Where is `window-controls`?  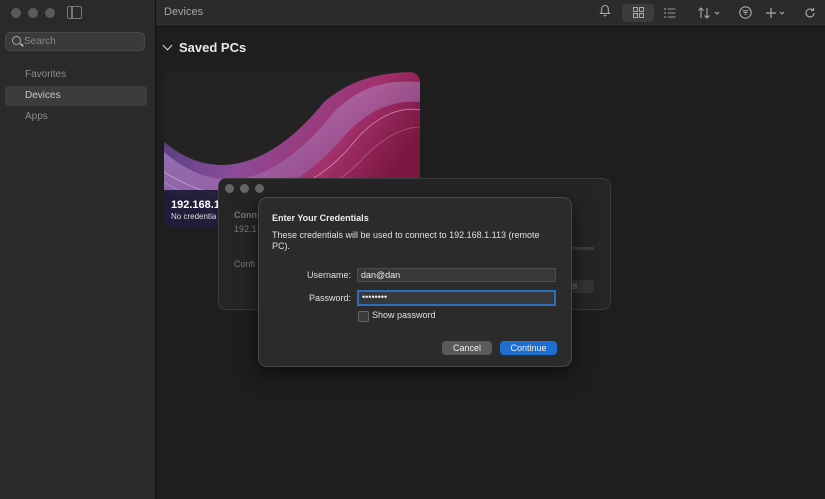
window-controls is located at coordinates (33, 13).